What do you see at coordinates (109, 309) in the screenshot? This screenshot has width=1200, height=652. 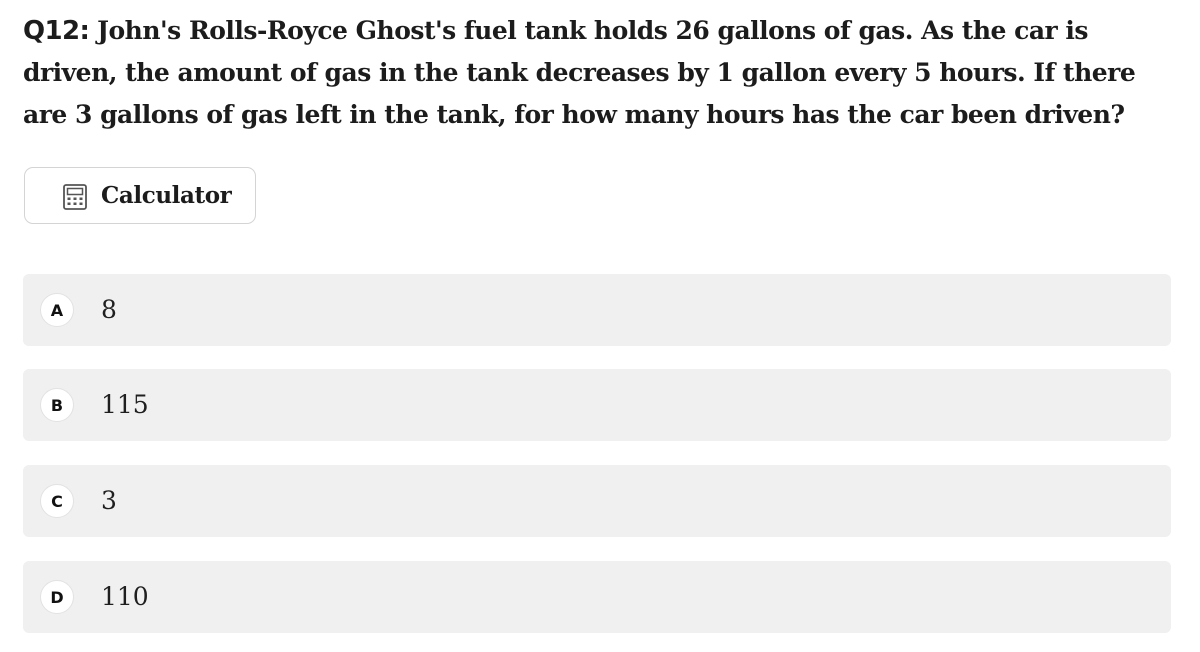 I see `choice-value: 8` at bounding box center [109, 309].